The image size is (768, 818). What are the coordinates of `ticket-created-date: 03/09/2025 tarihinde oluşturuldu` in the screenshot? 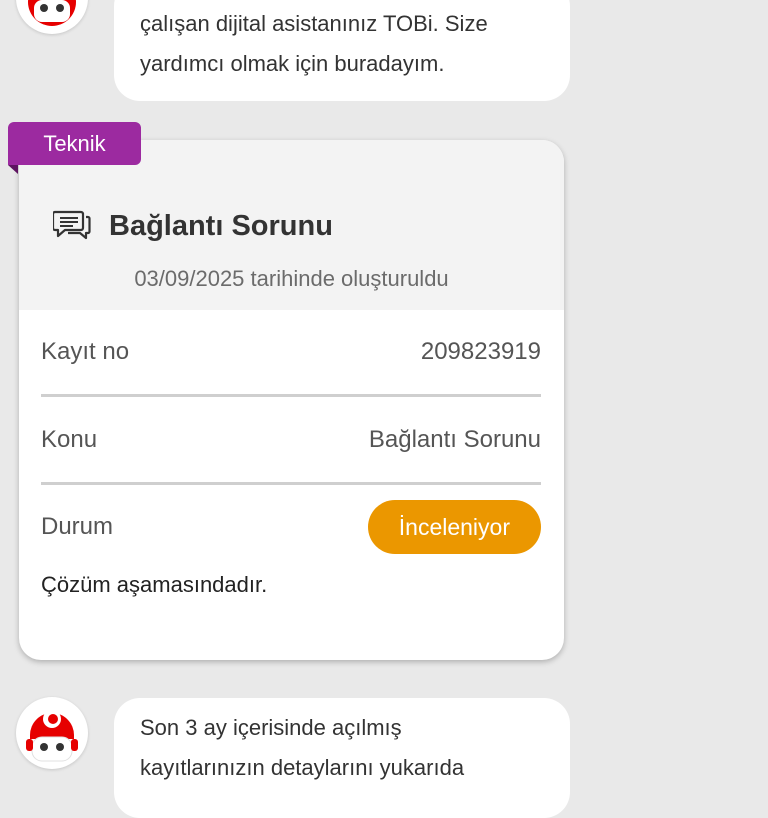 It's located at (291, 278).